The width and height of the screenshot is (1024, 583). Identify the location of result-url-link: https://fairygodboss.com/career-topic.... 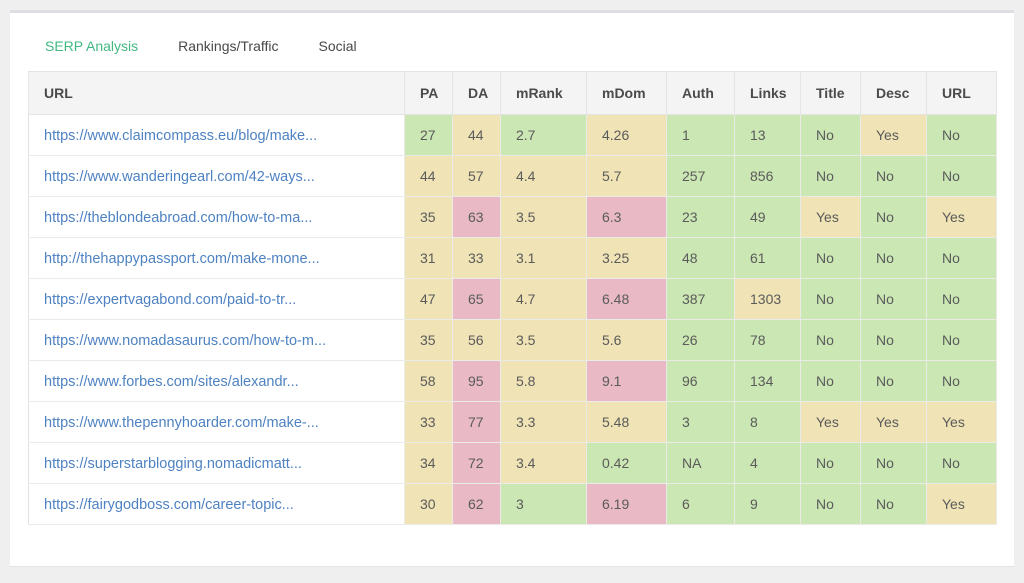
(169, 505).